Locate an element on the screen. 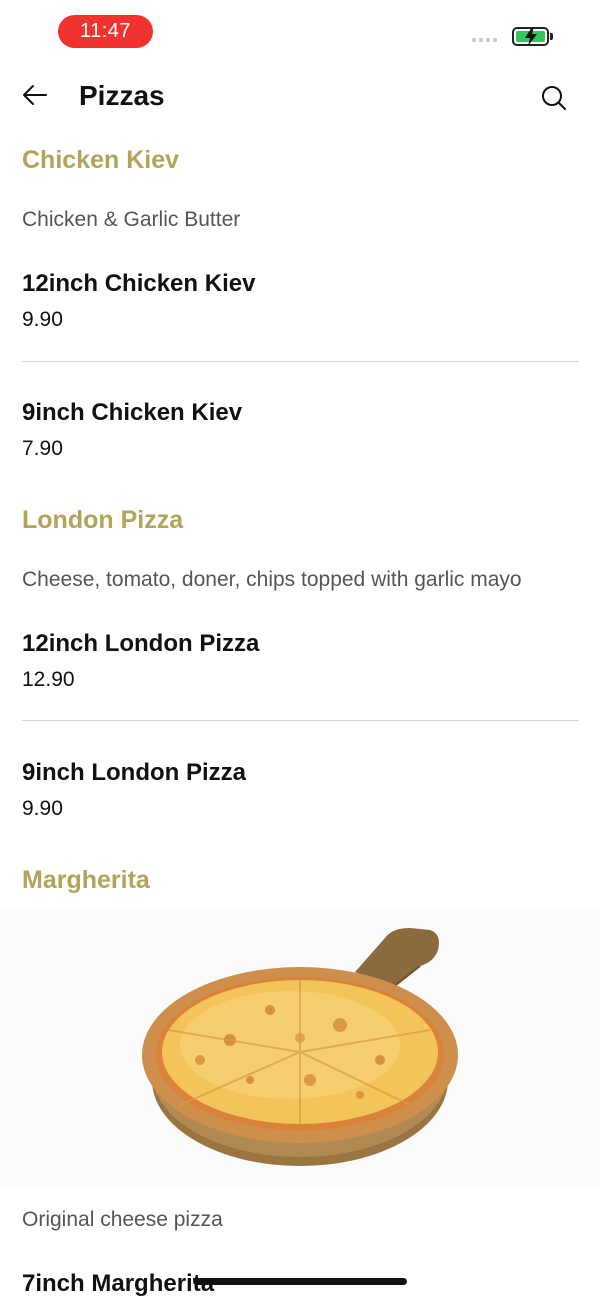 The image size is (600, 1298). search-button is located at coordinates (554, 98).